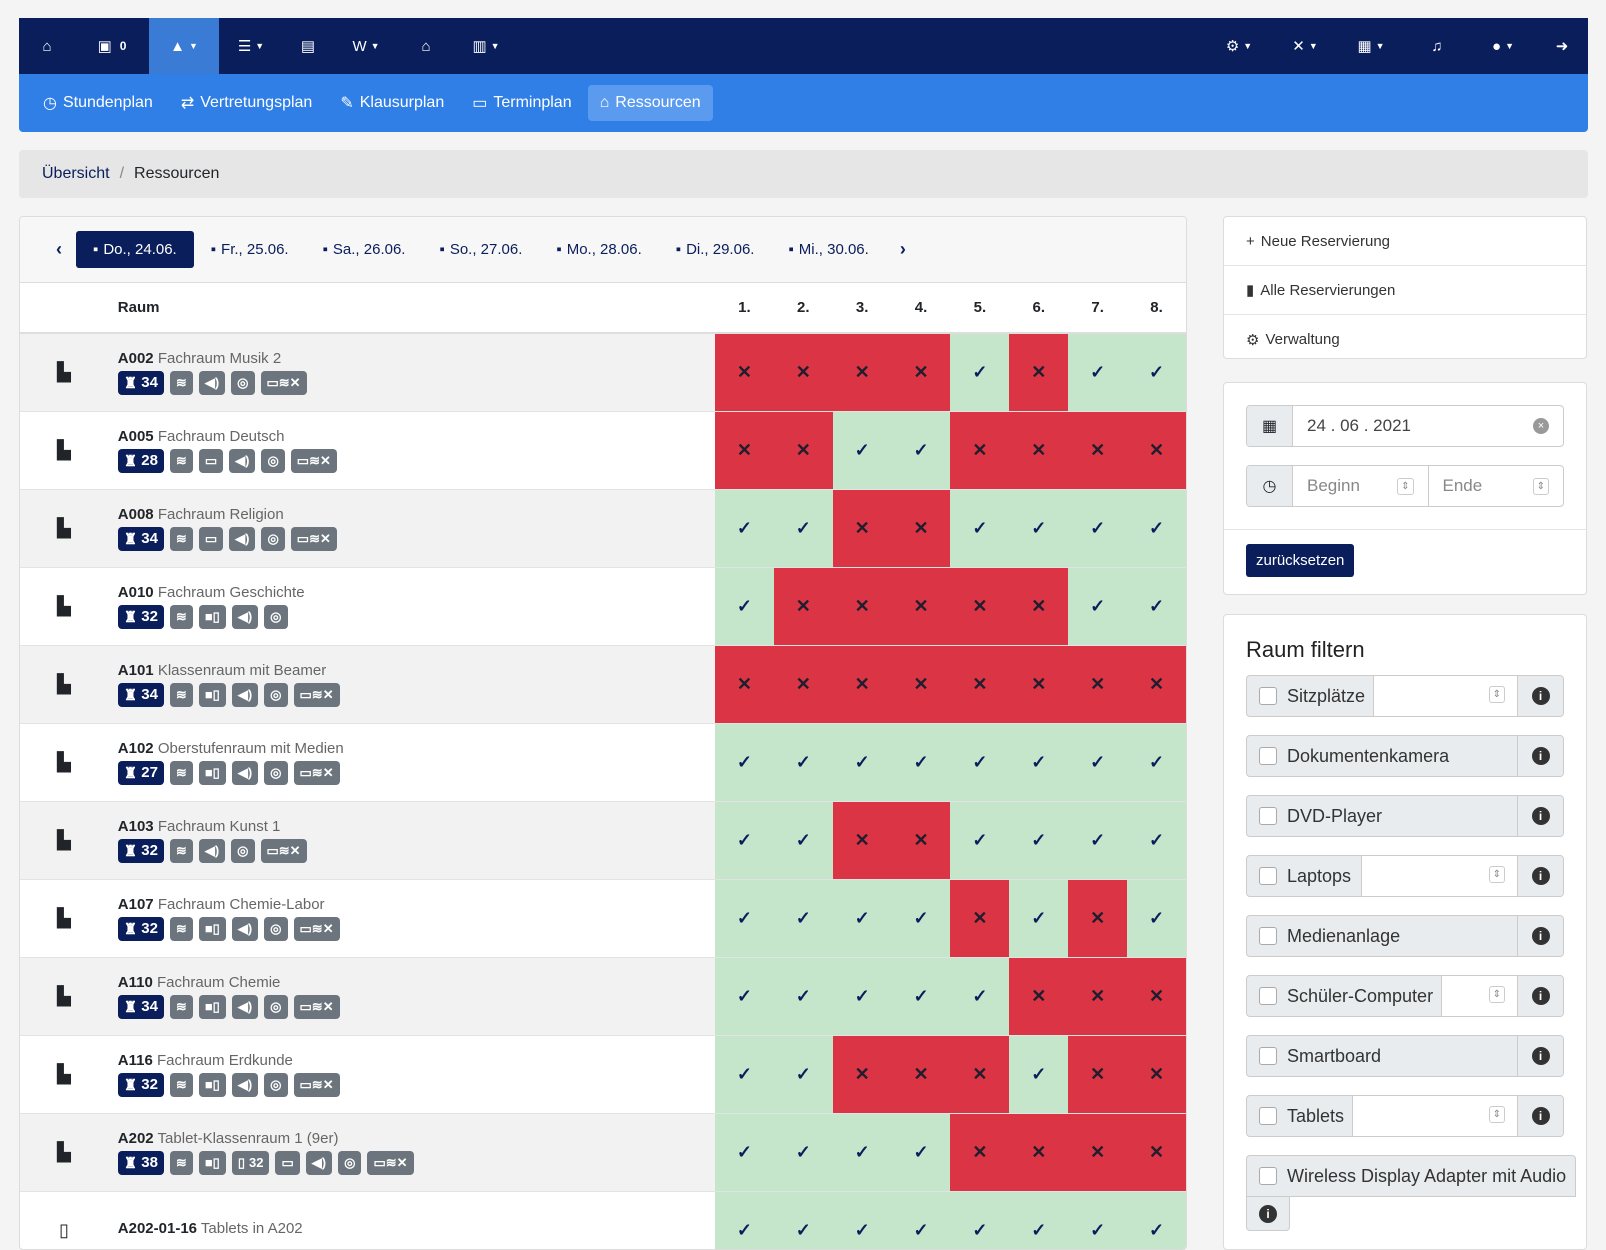  Describe the element at coordinates (1405, 486) in the screenshot. I see `begin-spinner-icon: ⇕` at that location.